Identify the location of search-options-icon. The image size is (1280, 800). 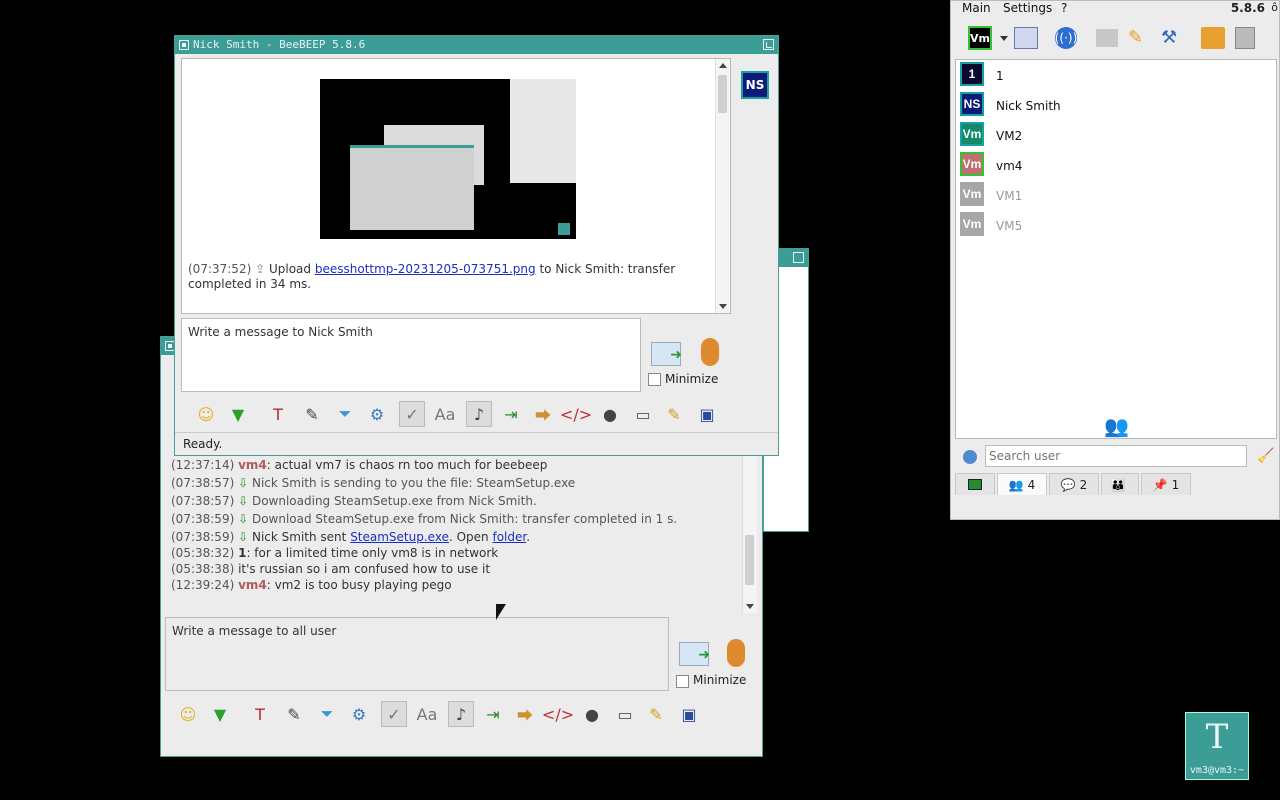
(970, 457).